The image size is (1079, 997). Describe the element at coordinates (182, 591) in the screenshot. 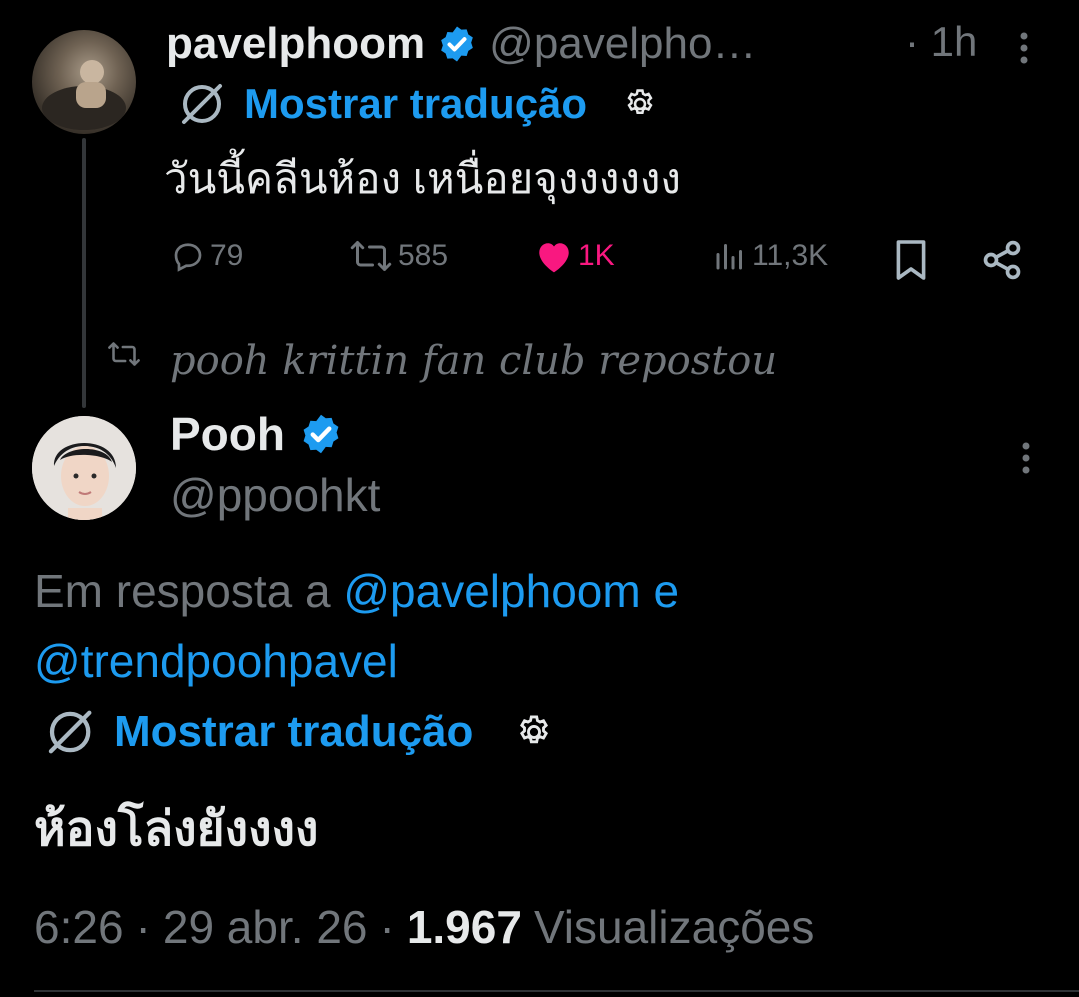

I see `reply-prefix: Em resposta a` at that location.